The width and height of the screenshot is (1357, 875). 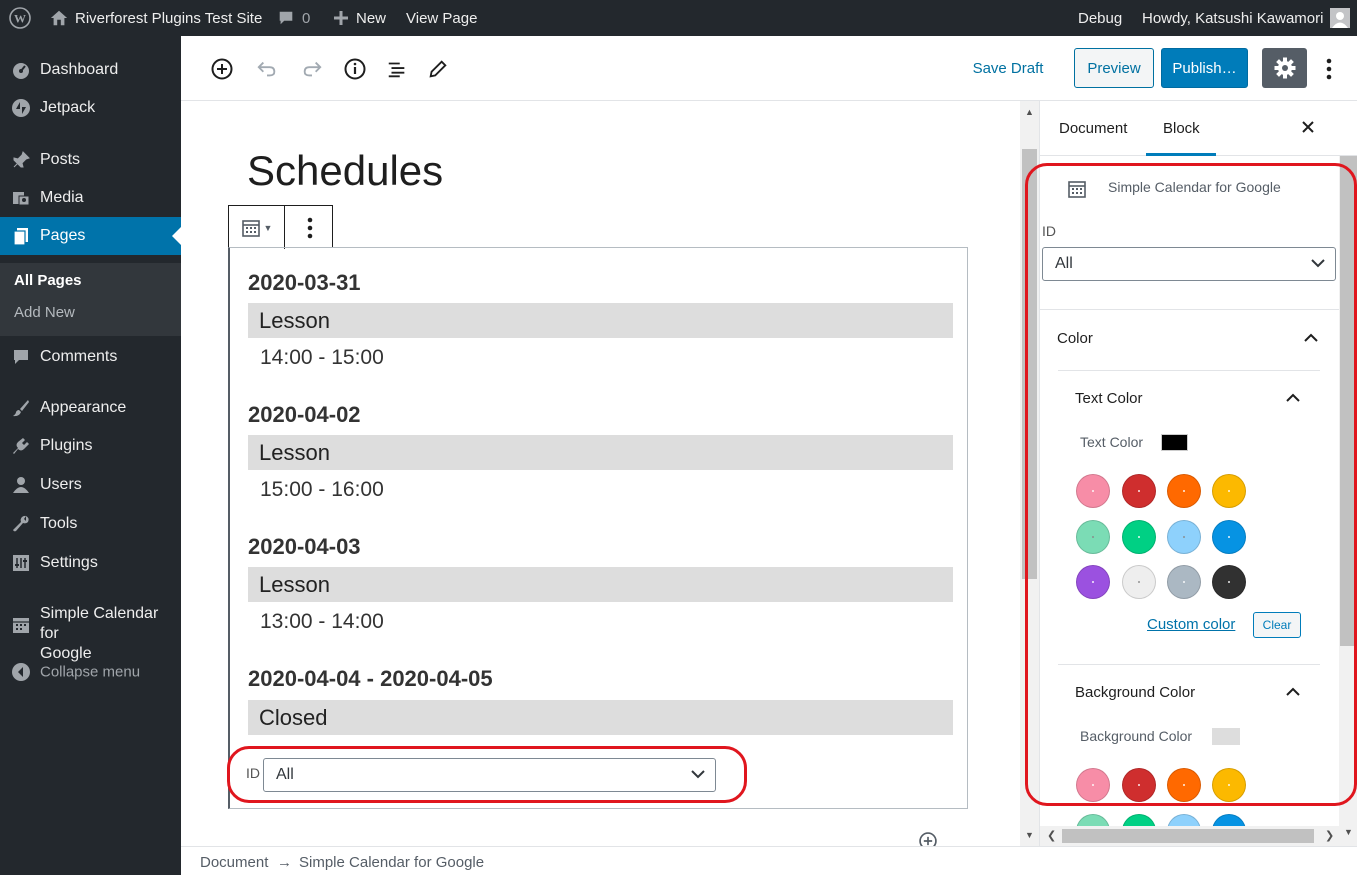 What do you see at coordinates (1348, 401) in the screenshot?
I see `sidebar-scrollbar-thumb` at bounding box center [1348, 401].